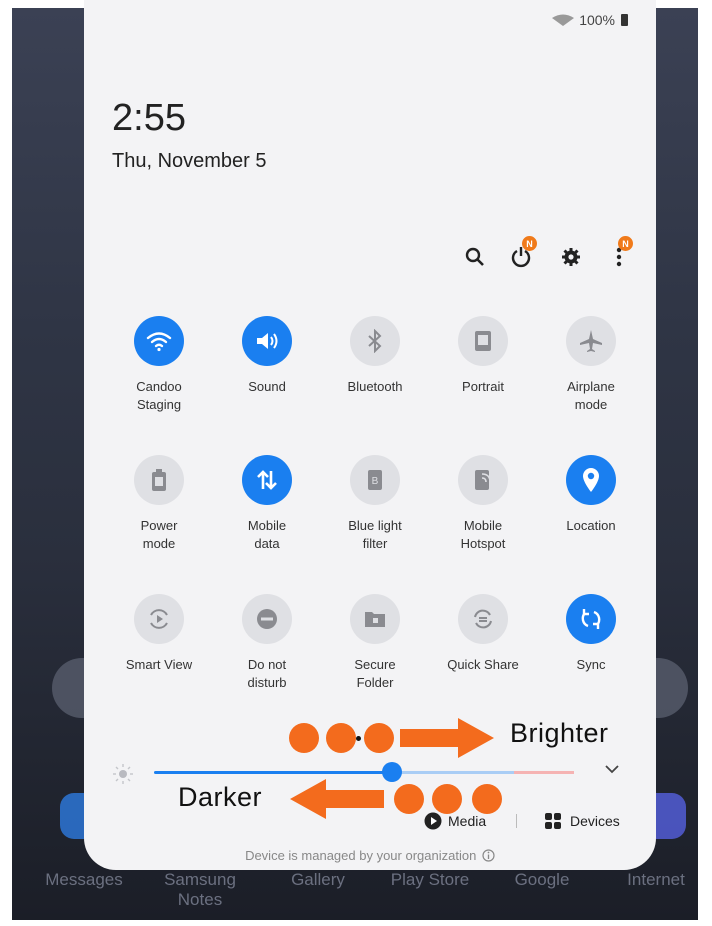 The width and height of the screenshot is (712, 926). What do you see at coordinates (274, 772) in the screenshot?
I see `brightness-track-filled` at bounding box center [274, 772].